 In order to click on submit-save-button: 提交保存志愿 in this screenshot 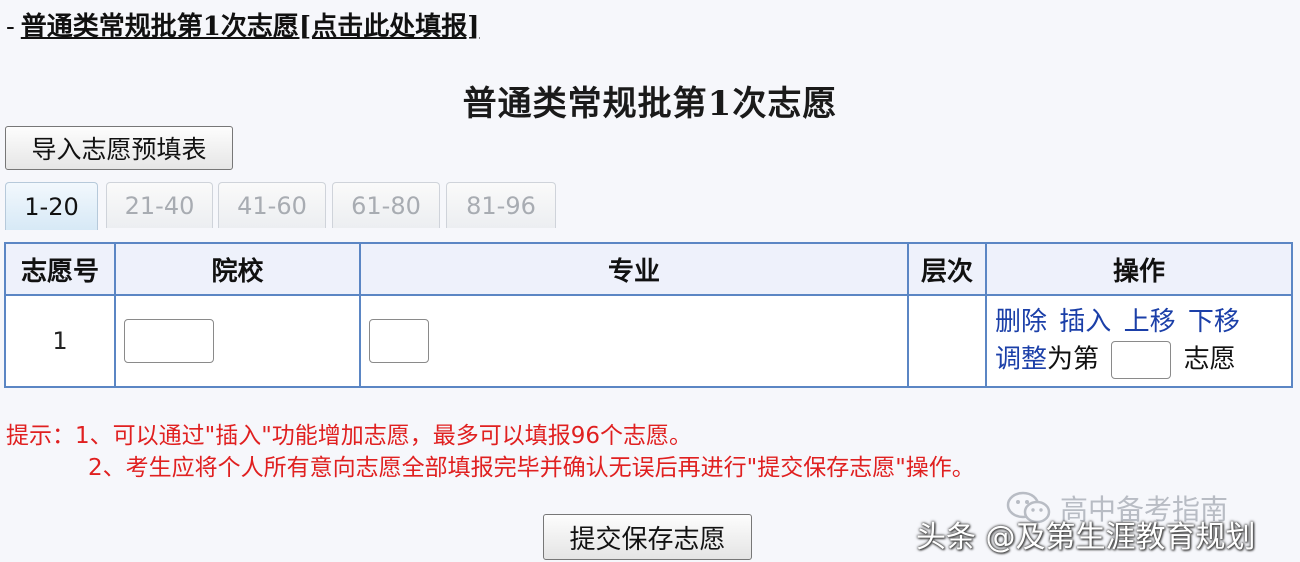, I will do `click(647, 537)`.